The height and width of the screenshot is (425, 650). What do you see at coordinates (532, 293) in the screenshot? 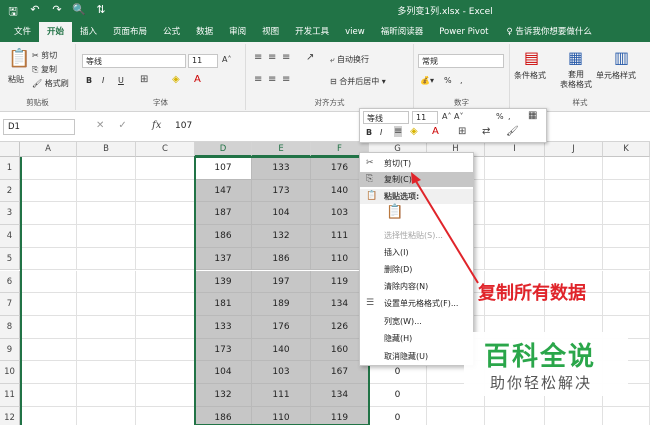
I see `annotation-text: 复制所有数据` at bounding box center [532, 293].